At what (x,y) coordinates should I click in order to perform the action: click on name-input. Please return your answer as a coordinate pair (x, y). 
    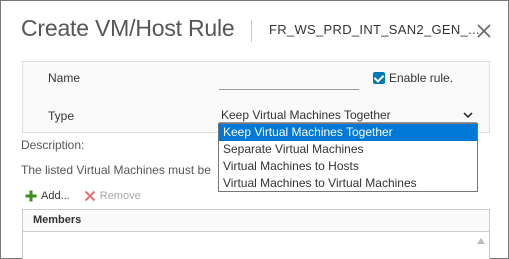
    Looking at the image, I should click on (289, 81).